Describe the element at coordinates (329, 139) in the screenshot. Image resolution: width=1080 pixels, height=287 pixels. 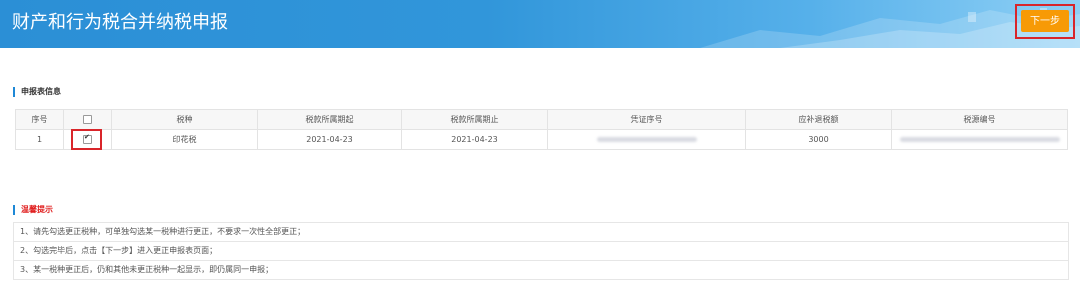
I see `row-period-start: 2021-04-23` at that location.